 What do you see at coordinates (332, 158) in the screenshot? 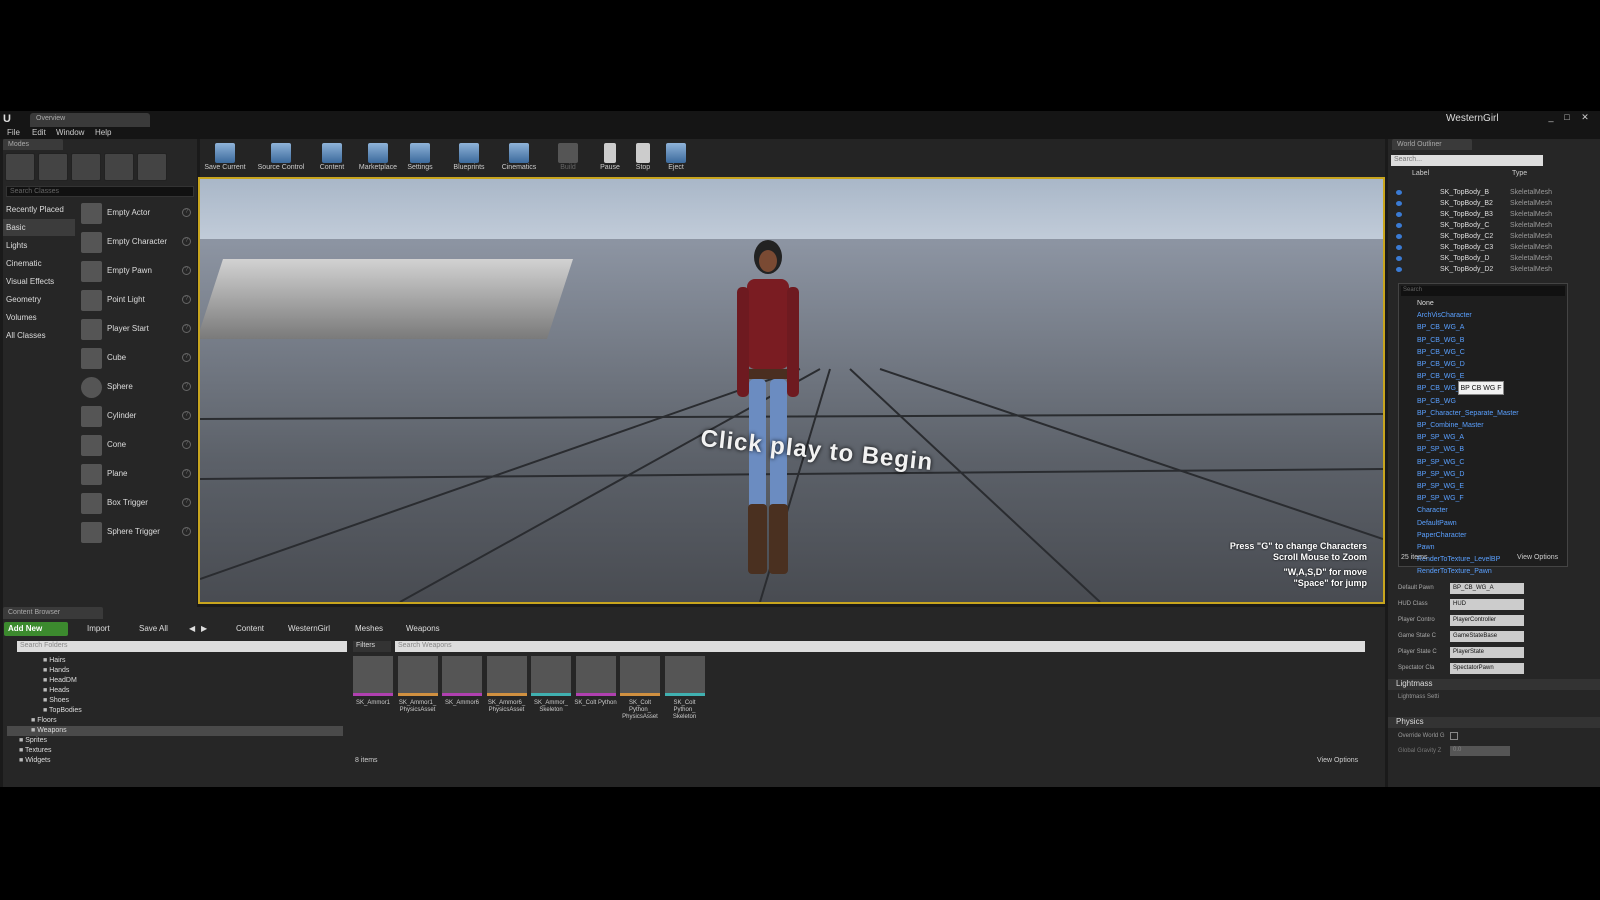
I see `content-button: Content` at bounding box center [332, 158].